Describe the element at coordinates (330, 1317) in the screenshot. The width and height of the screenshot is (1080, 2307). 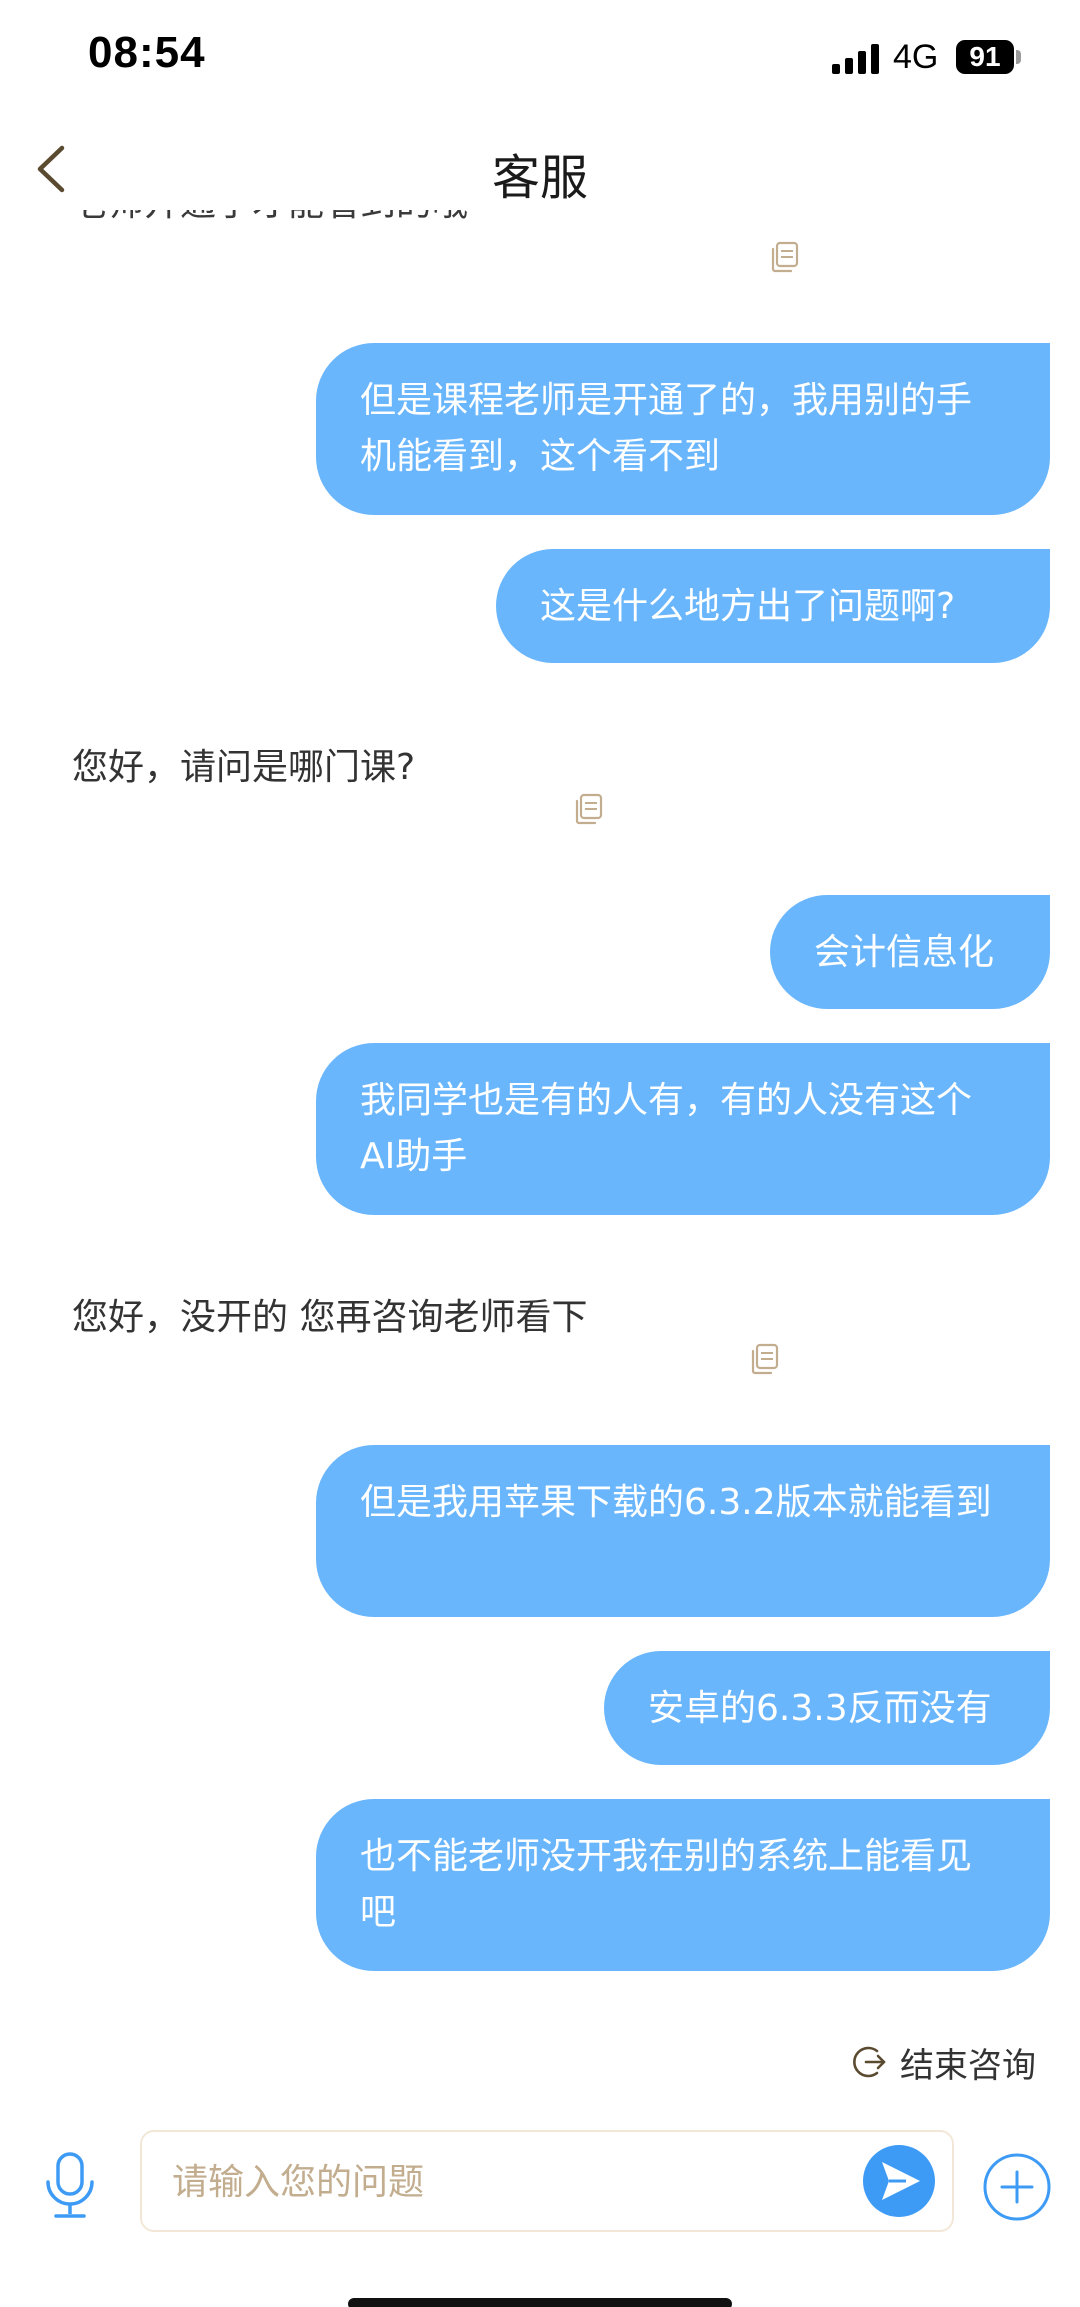
I see `agent-message: 您好，没开的 您再咨询老师看下` at that location.